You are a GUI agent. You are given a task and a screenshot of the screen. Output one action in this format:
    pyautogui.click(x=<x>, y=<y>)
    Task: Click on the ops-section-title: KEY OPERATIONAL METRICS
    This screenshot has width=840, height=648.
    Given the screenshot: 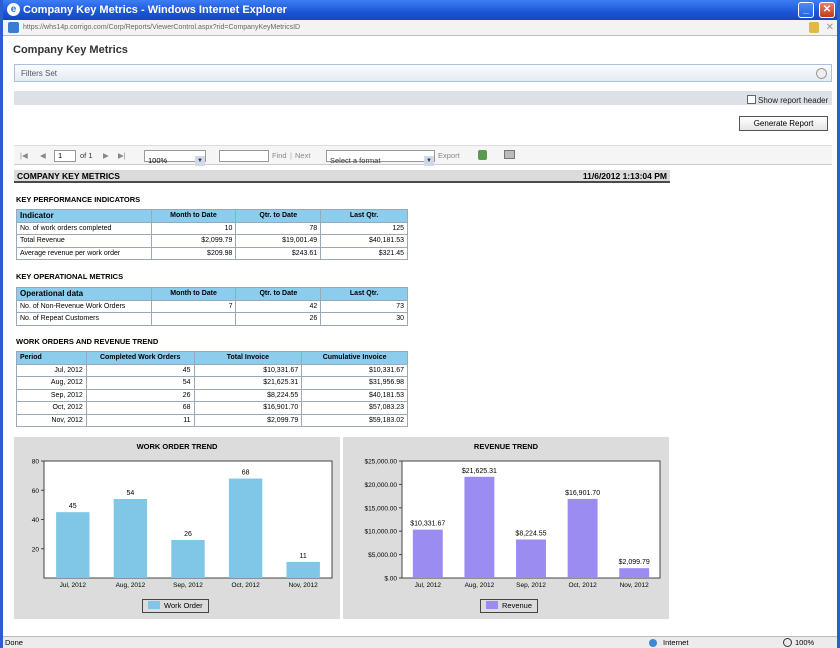 What is the action you would take?
    pyautogui.click(x=70, y=276)
    